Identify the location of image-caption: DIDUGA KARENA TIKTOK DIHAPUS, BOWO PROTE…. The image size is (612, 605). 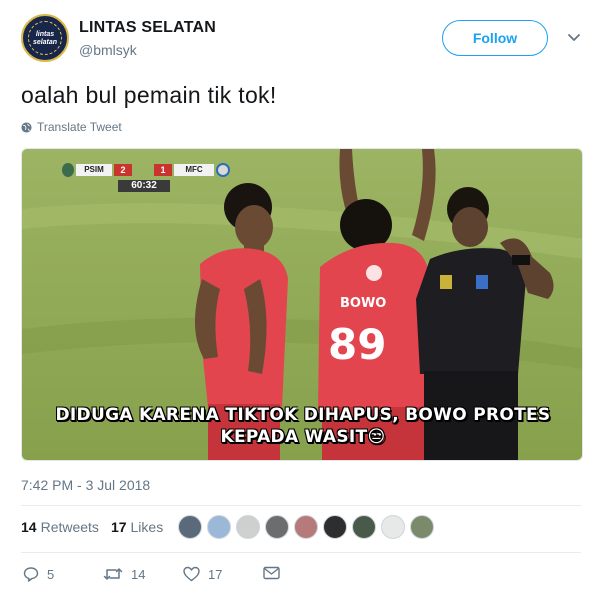
(302, 426).